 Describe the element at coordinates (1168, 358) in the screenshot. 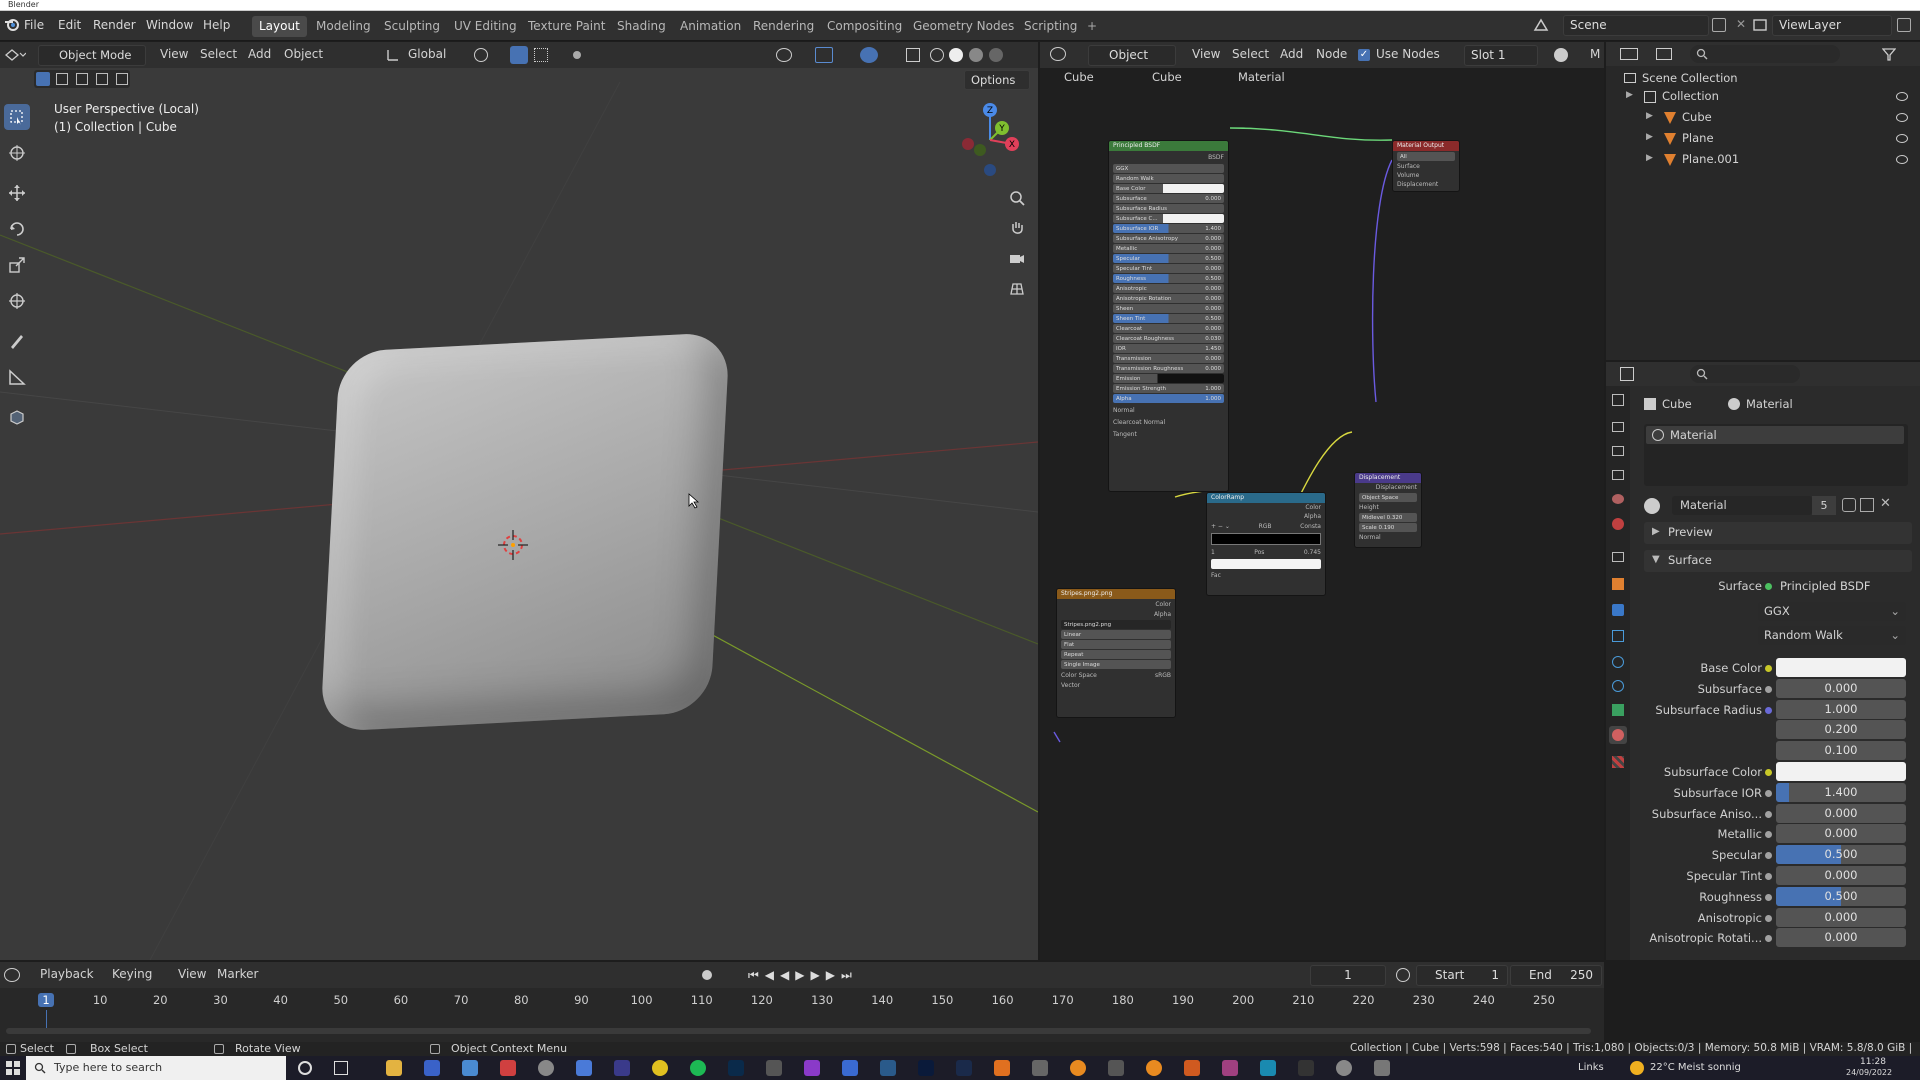

I see `principled-field: Transmission 0.000` at that location.